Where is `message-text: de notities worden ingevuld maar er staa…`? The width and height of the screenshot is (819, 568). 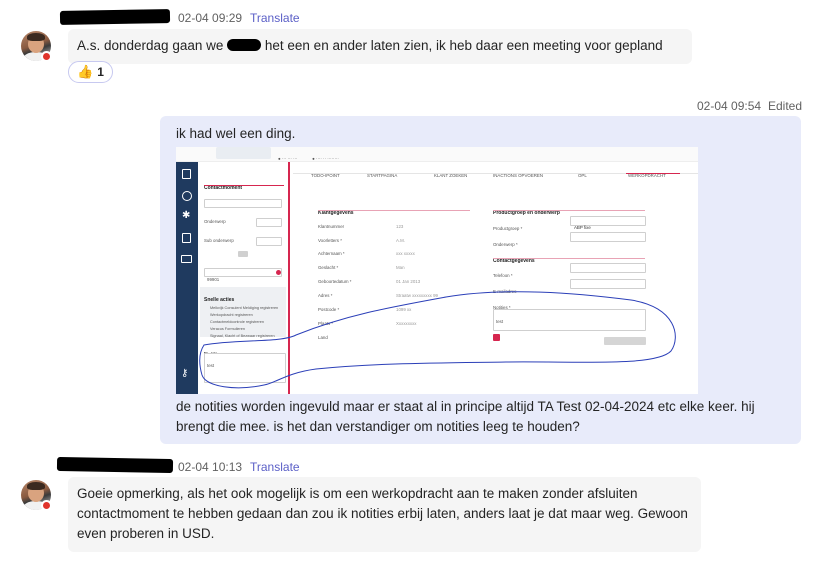
message-text: de notities worden ingevuld maar er staa… is located at coordinates (465, 416).